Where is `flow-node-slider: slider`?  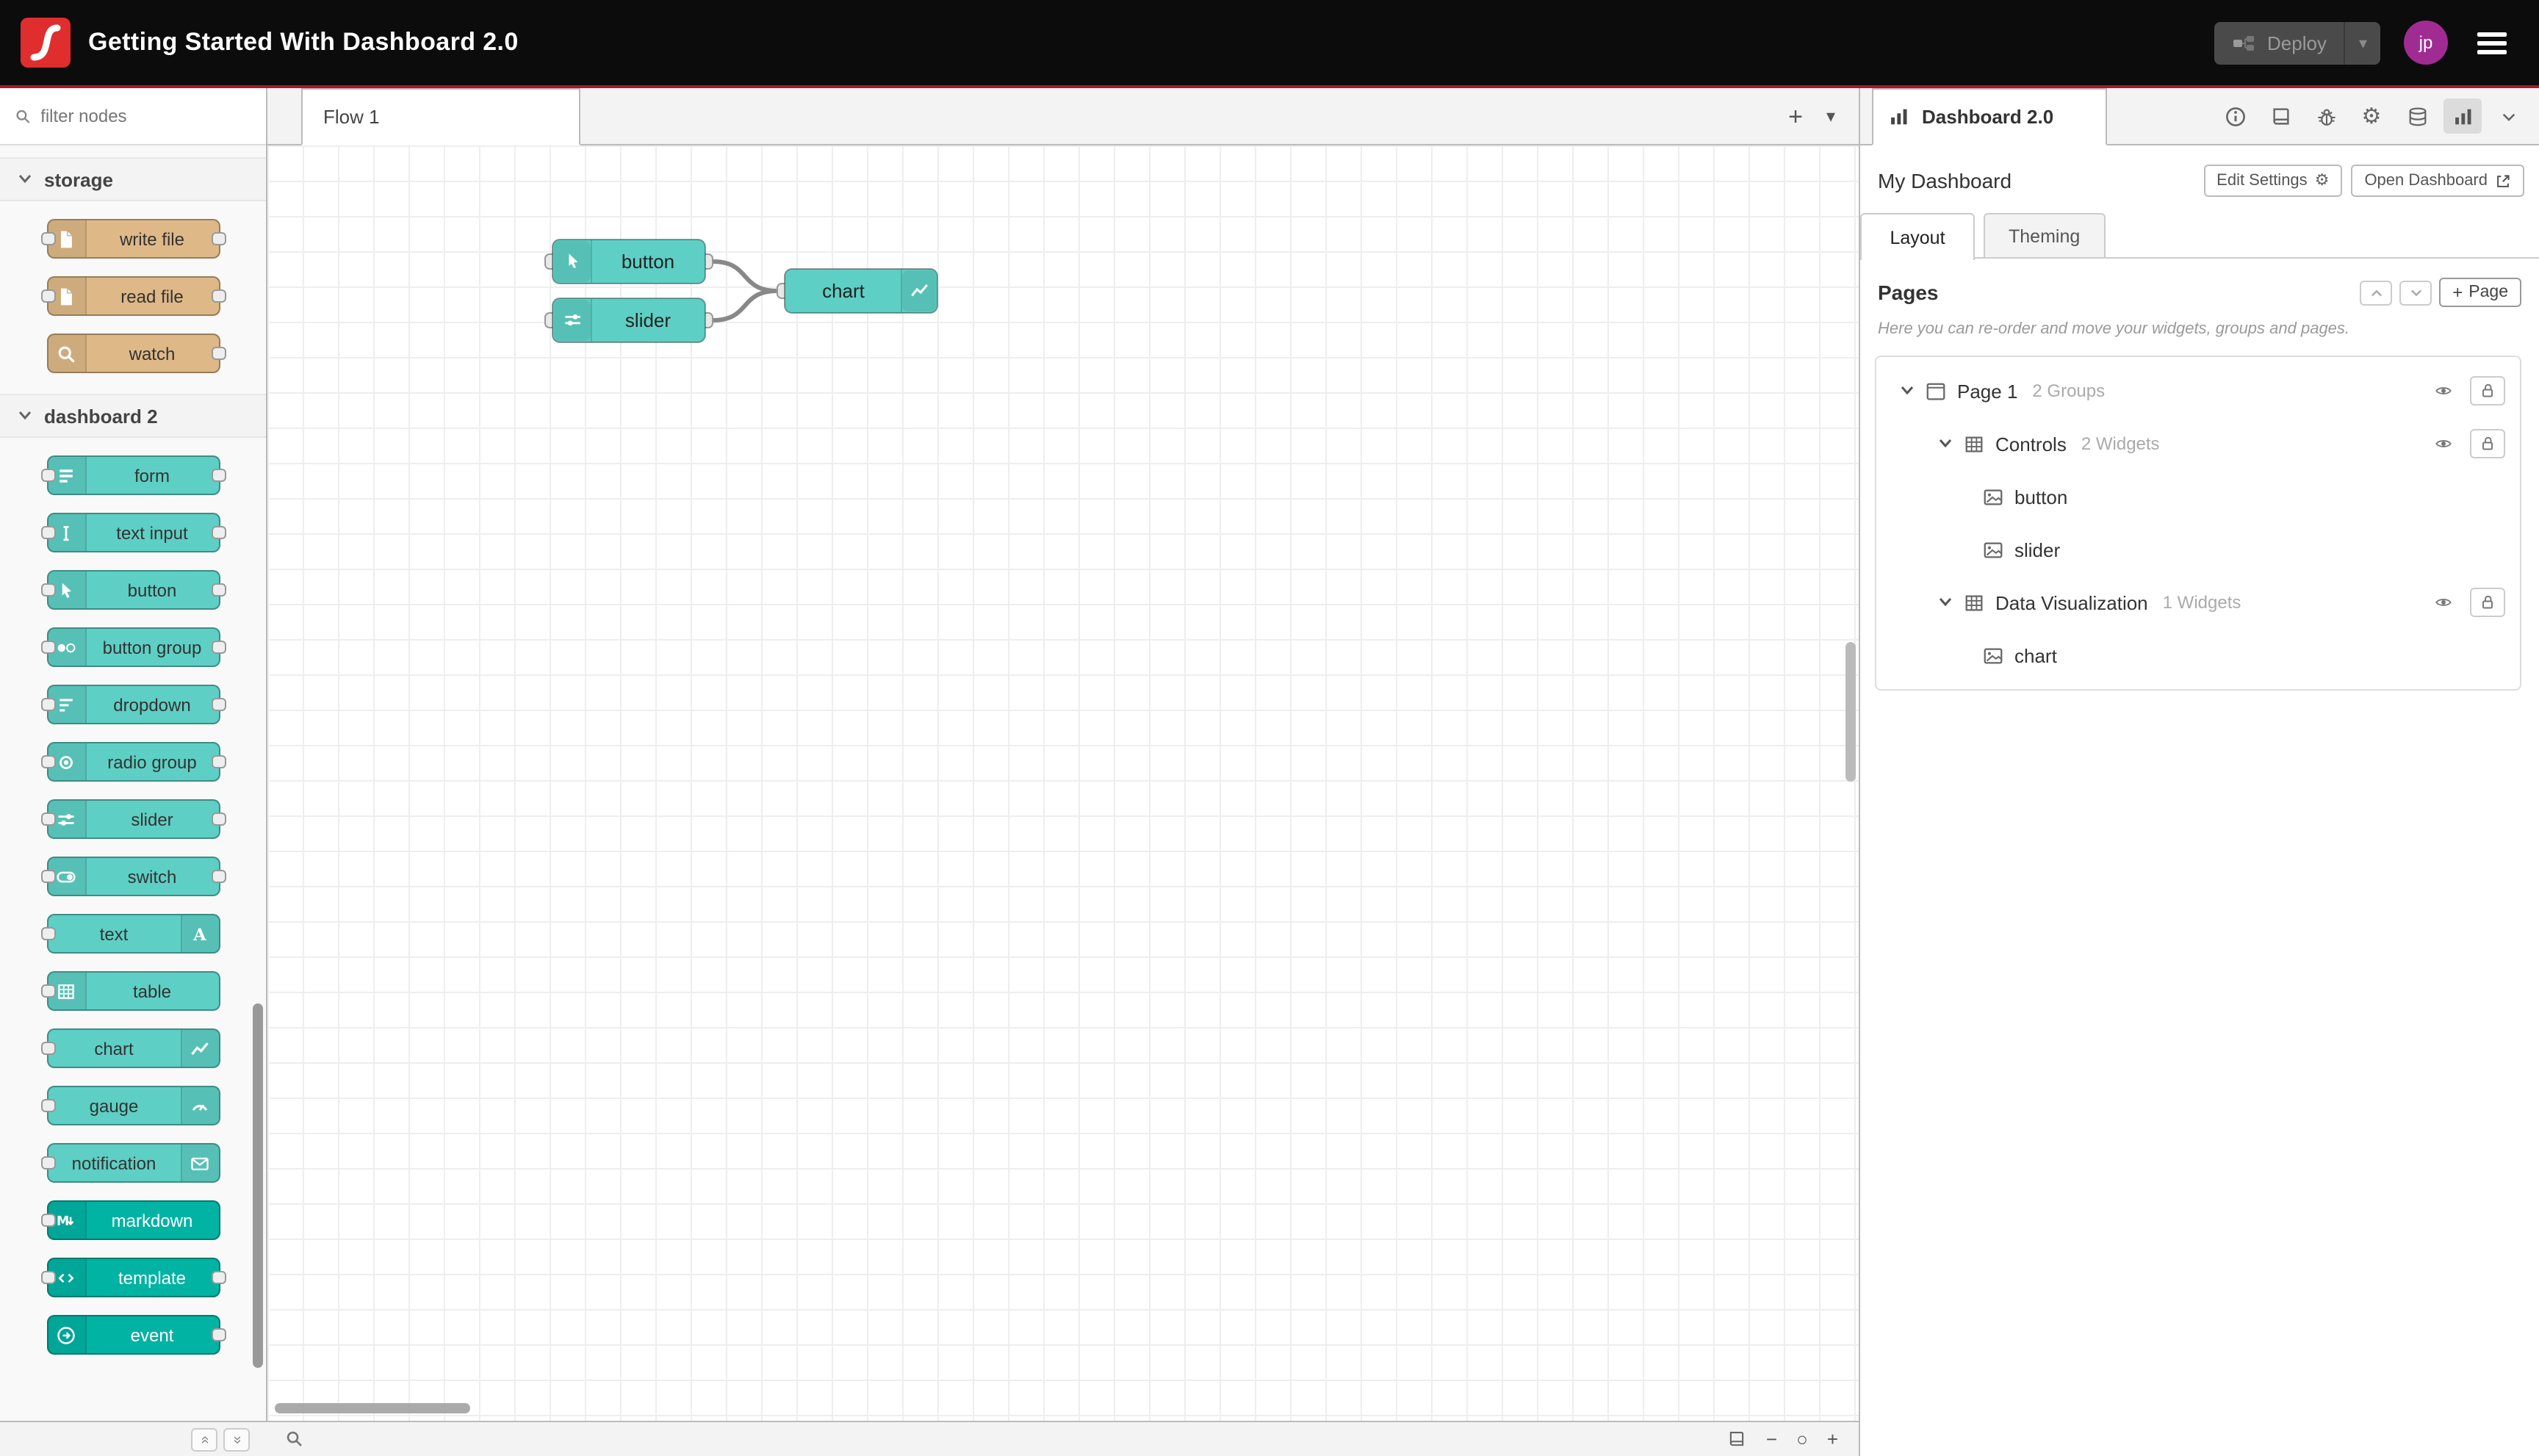 flow-node-slider: slider is located at coordinates (628, 320).